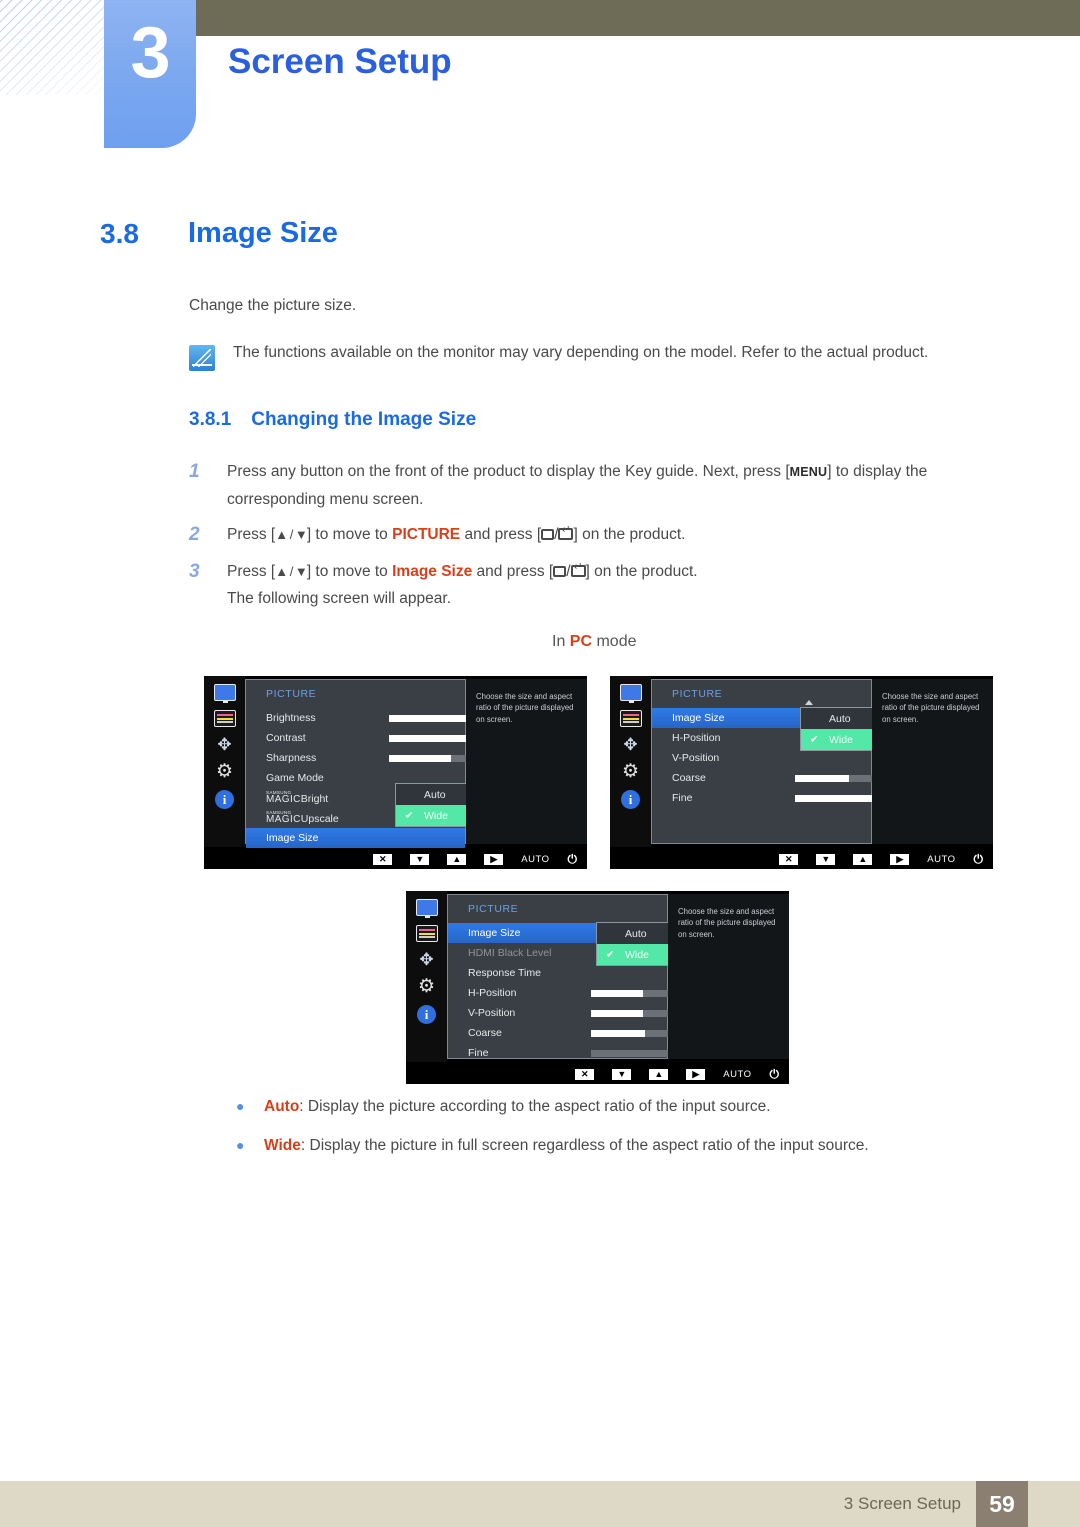 Image resolution: width=1080 pixels, height=1527 pixels. I want to click on pc-mode-post: mode, so click(614, 641).